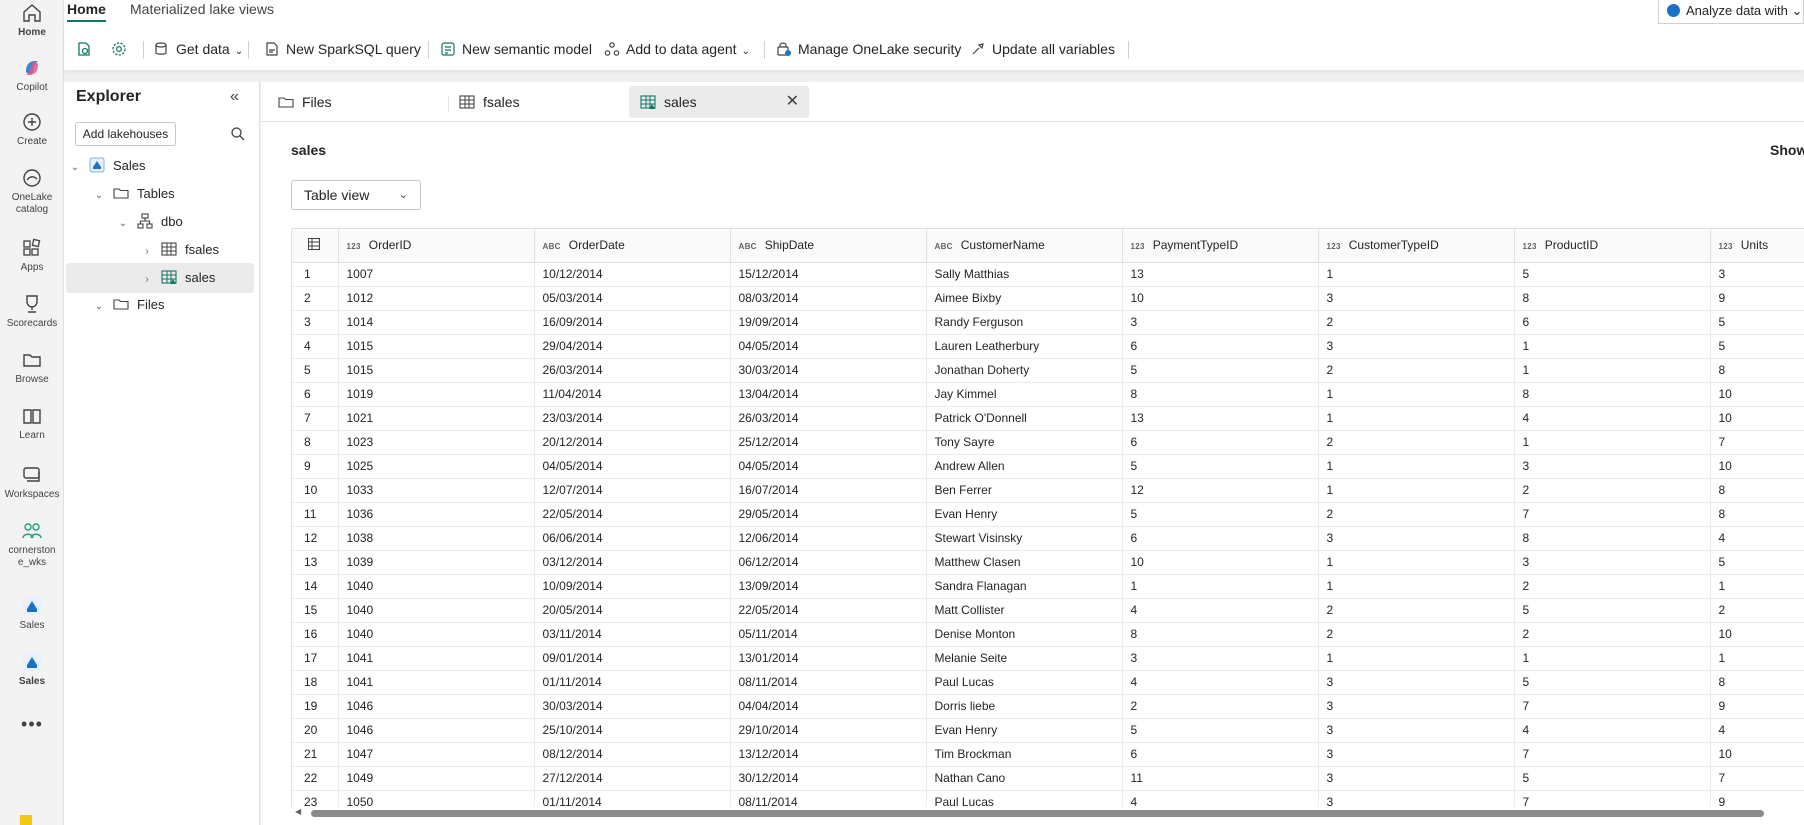  Describe the element at coordinates (828, 634) in the screenshot. I see `table-cell: 05/11/2014` at that location.